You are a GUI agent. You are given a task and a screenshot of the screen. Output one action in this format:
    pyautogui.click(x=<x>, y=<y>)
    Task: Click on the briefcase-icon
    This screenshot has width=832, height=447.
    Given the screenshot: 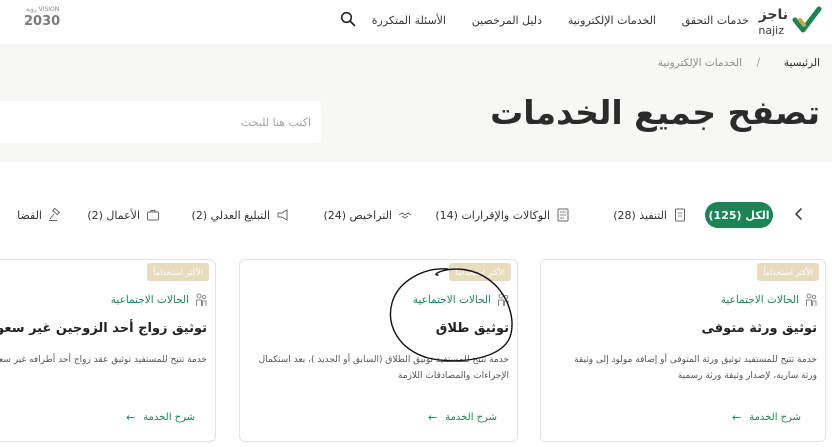 What is the action you would take?
    pyautogui.click(x=153, y=215)
    